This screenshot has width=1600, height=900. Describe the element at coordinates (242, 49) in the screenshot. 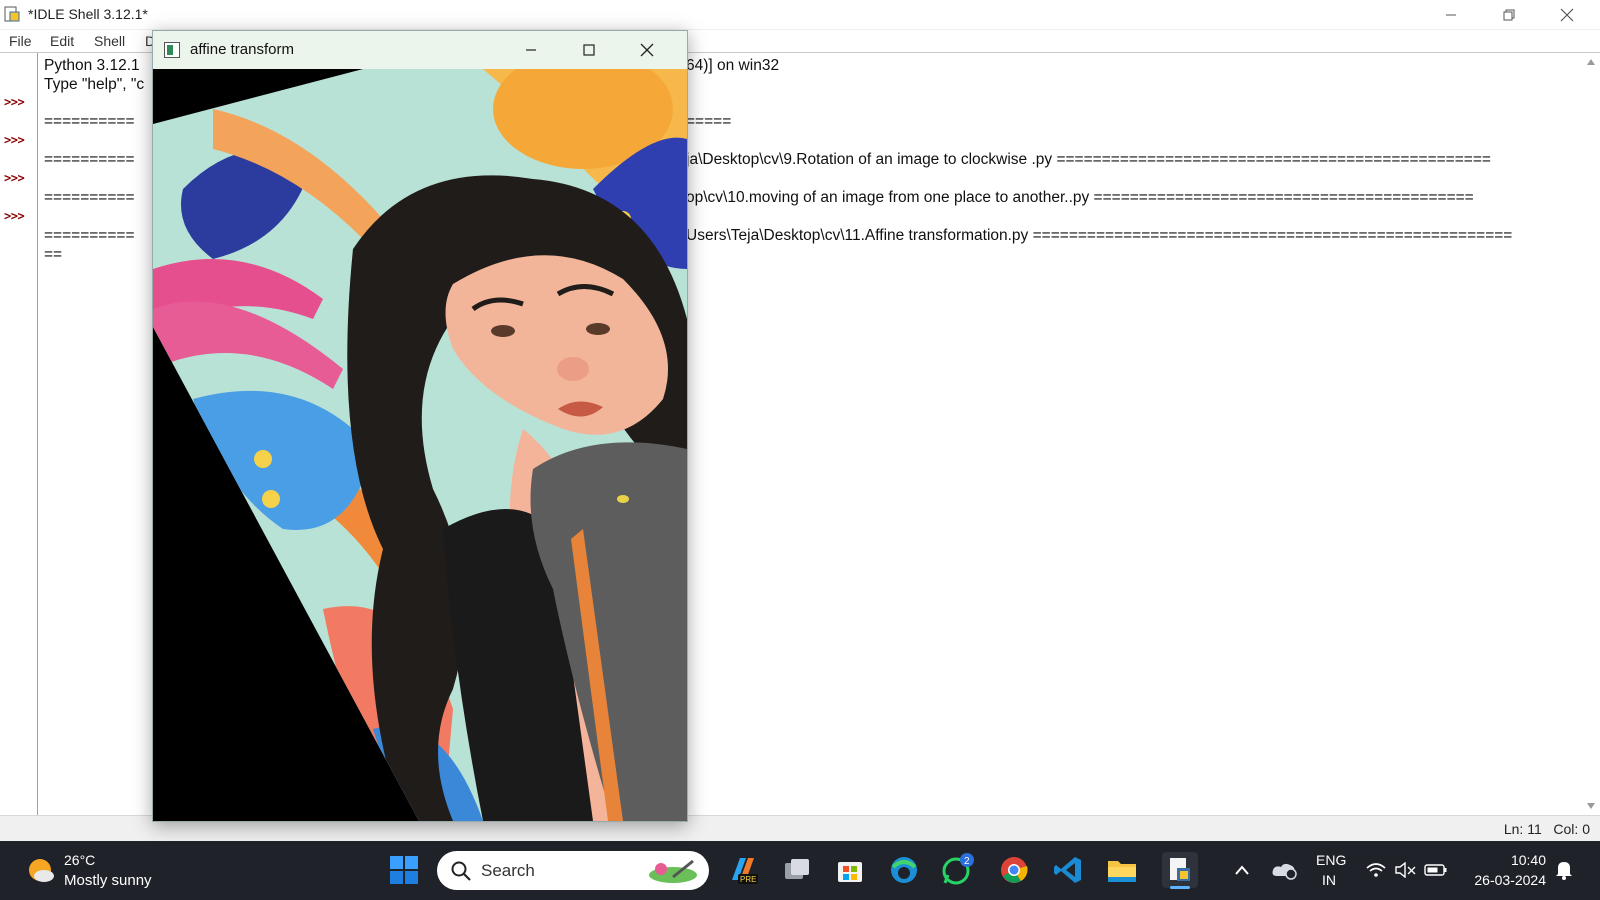

I see `window-title: affine transform` at that location.